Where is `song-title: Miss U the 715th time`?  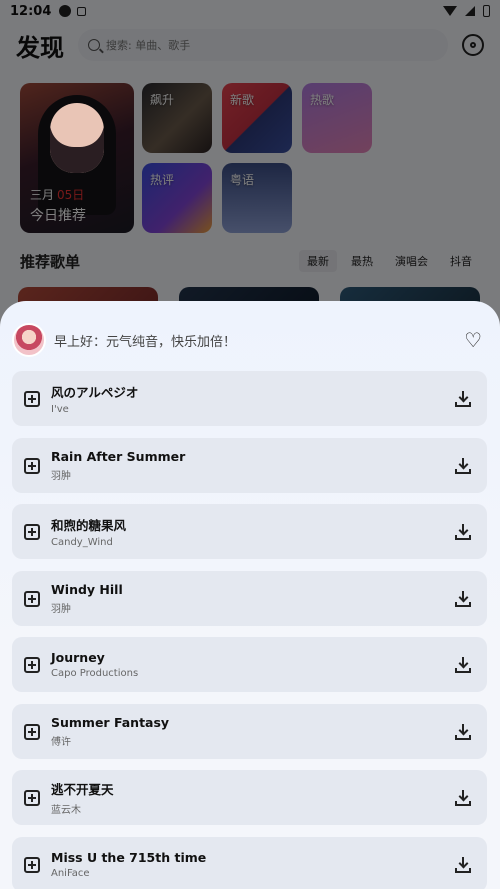 song-title: Miss U the 715th time is located at coordinates (129, 857).